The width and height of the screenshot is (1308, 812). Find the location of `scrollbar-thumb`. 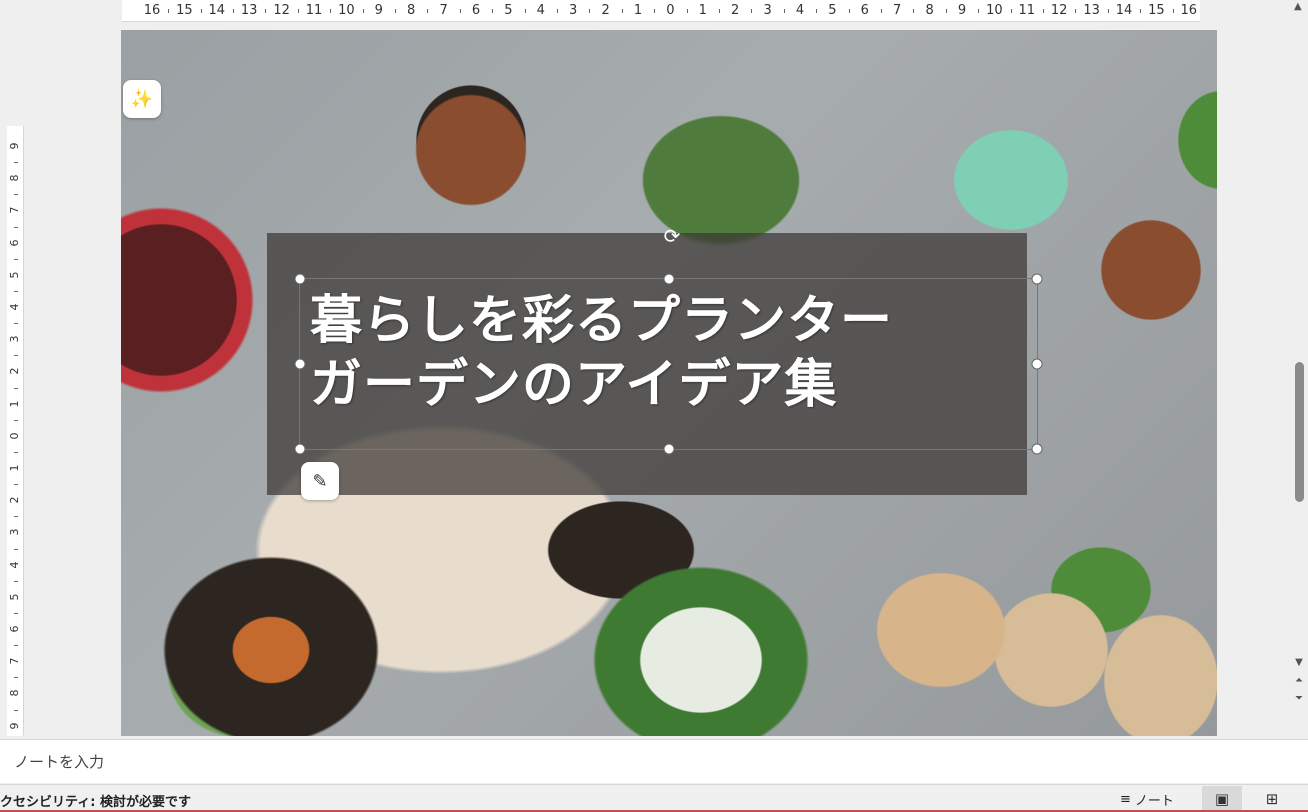

scrollbar-thumb is located at coordinates (1299, 432).